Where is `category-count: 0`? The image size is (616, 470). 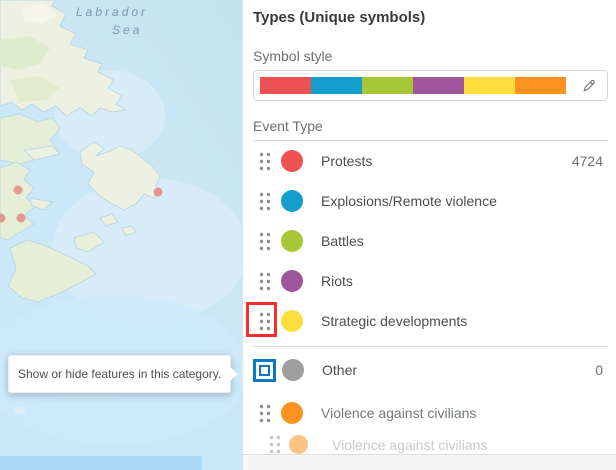 category-count: 0 is located at coordinates (599, 370).